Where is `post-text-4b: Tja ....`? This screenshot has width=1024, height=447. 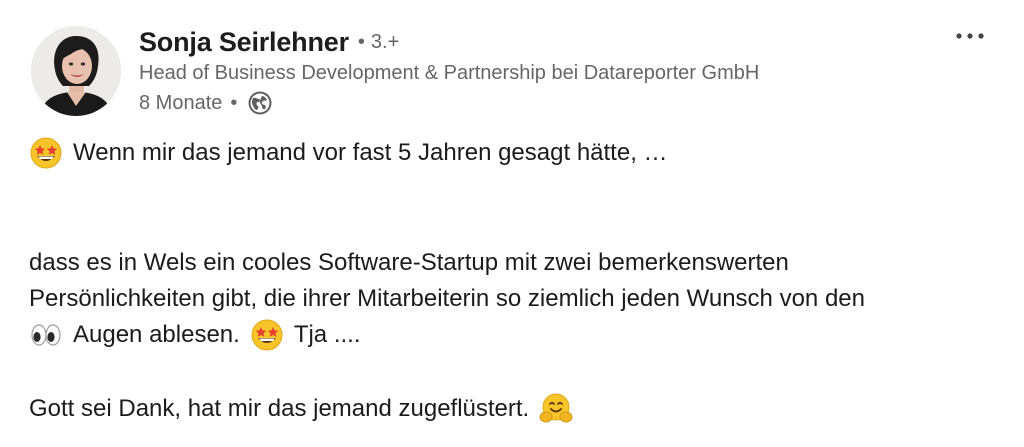 post-text-4b: Tja .... is located at coordinates (327, 334).